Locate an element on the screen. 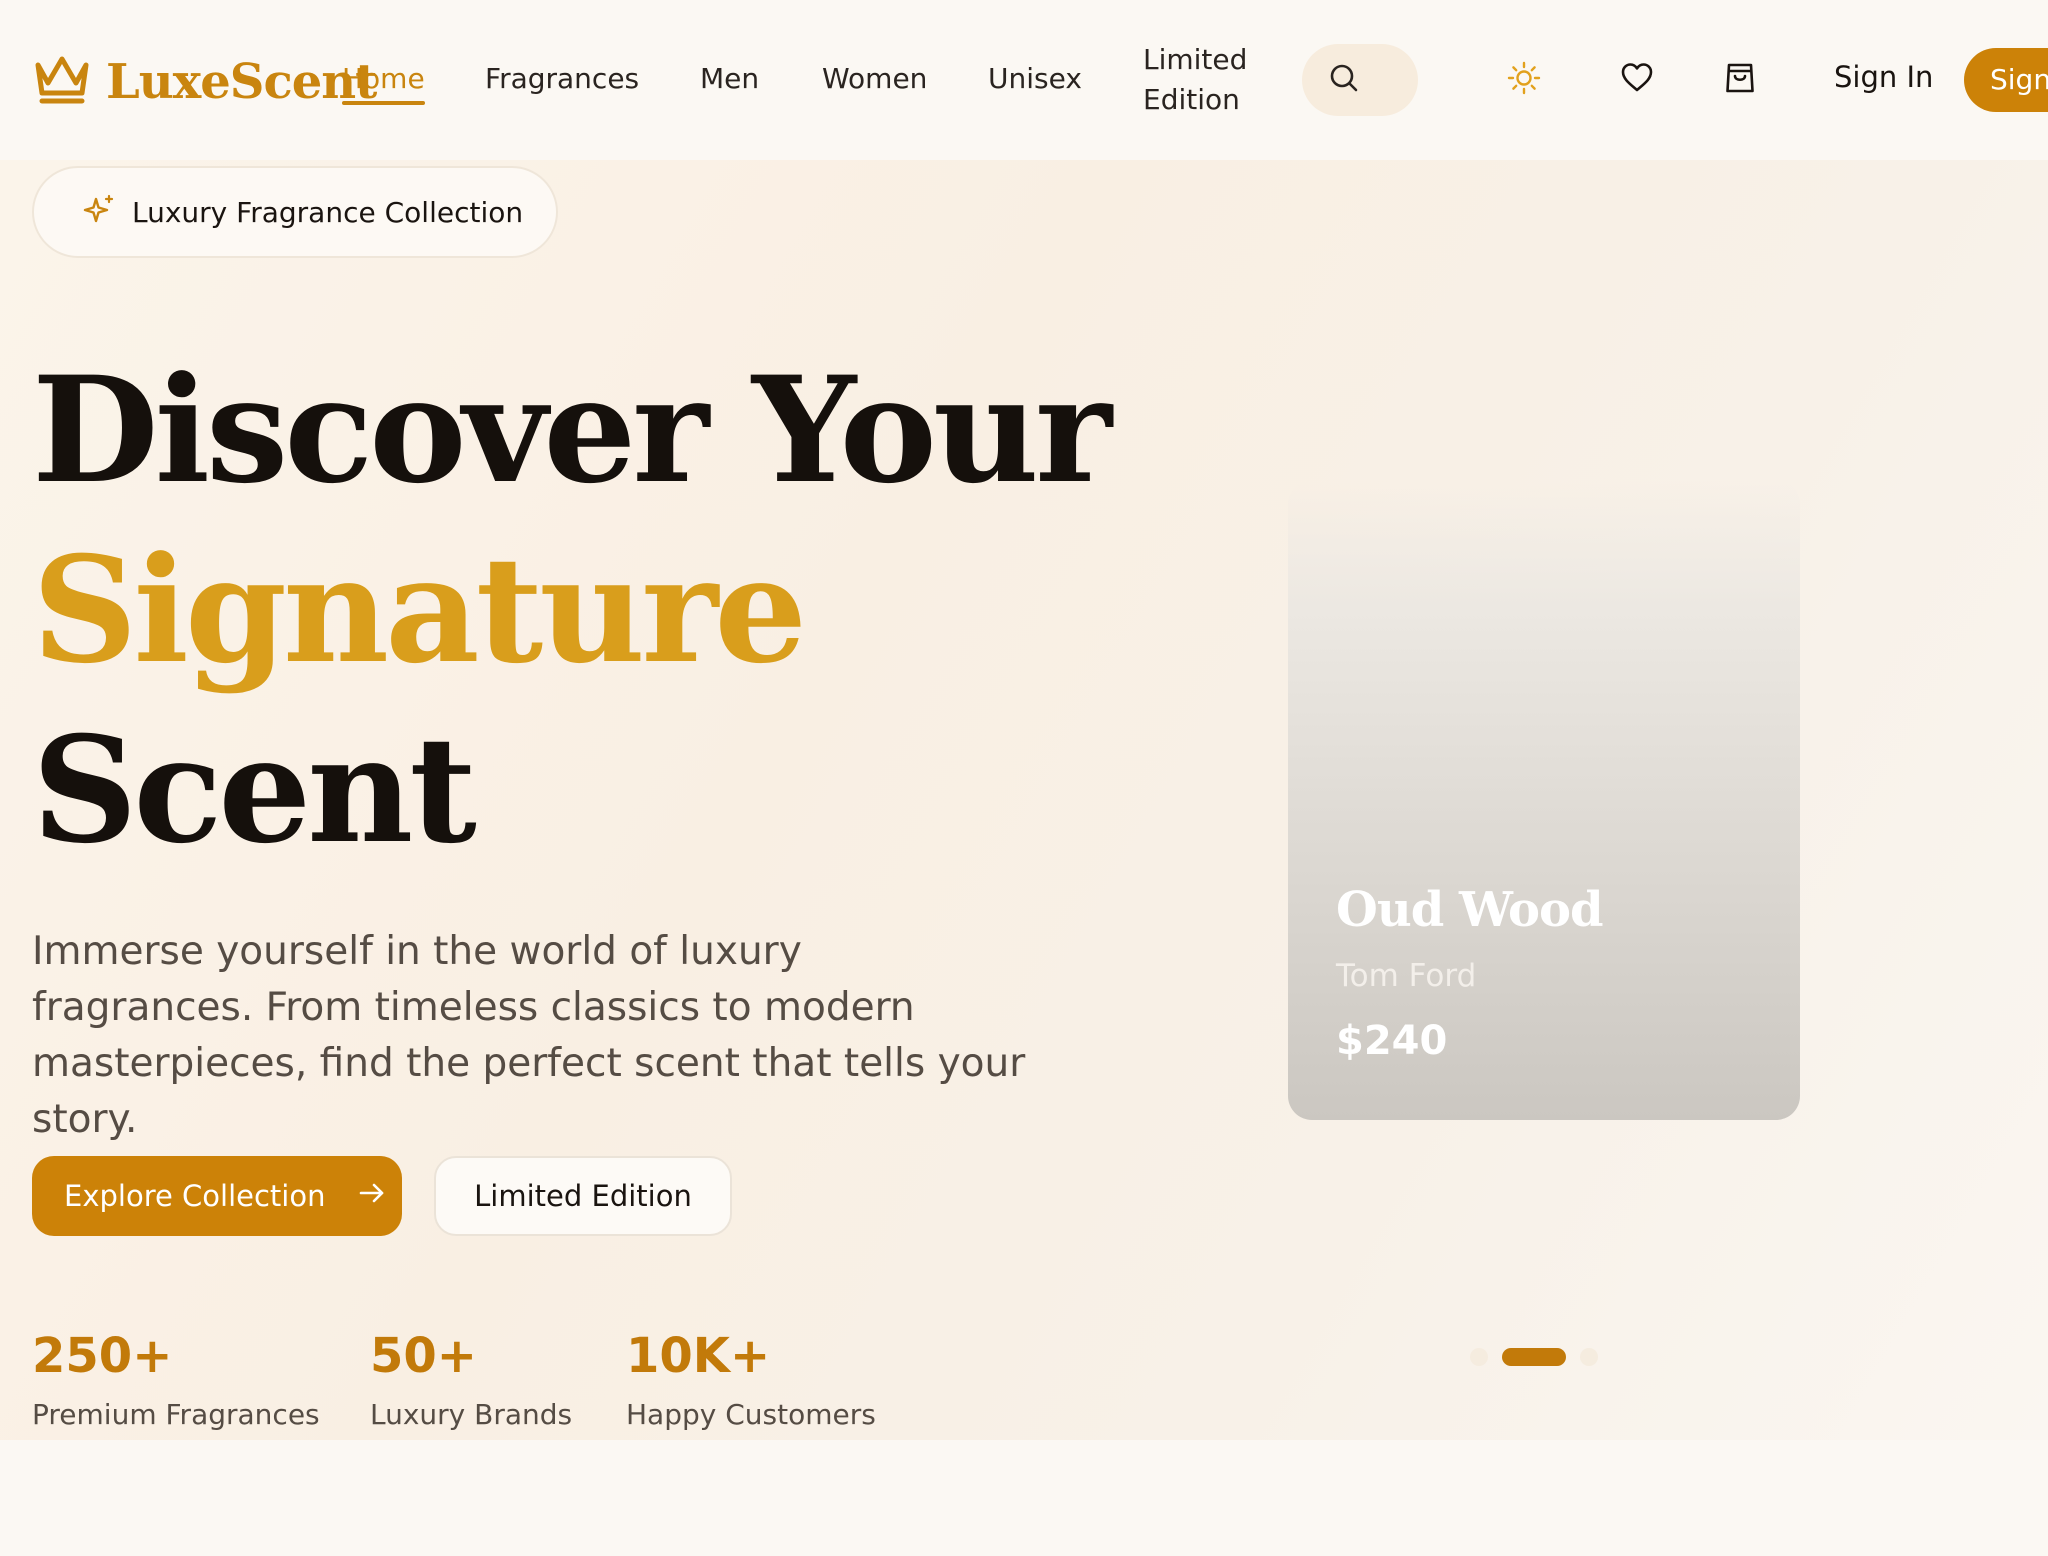 The height and width of the screenshot is (1556, 2048). sparkles-icon is located at coordinates (99, 212).